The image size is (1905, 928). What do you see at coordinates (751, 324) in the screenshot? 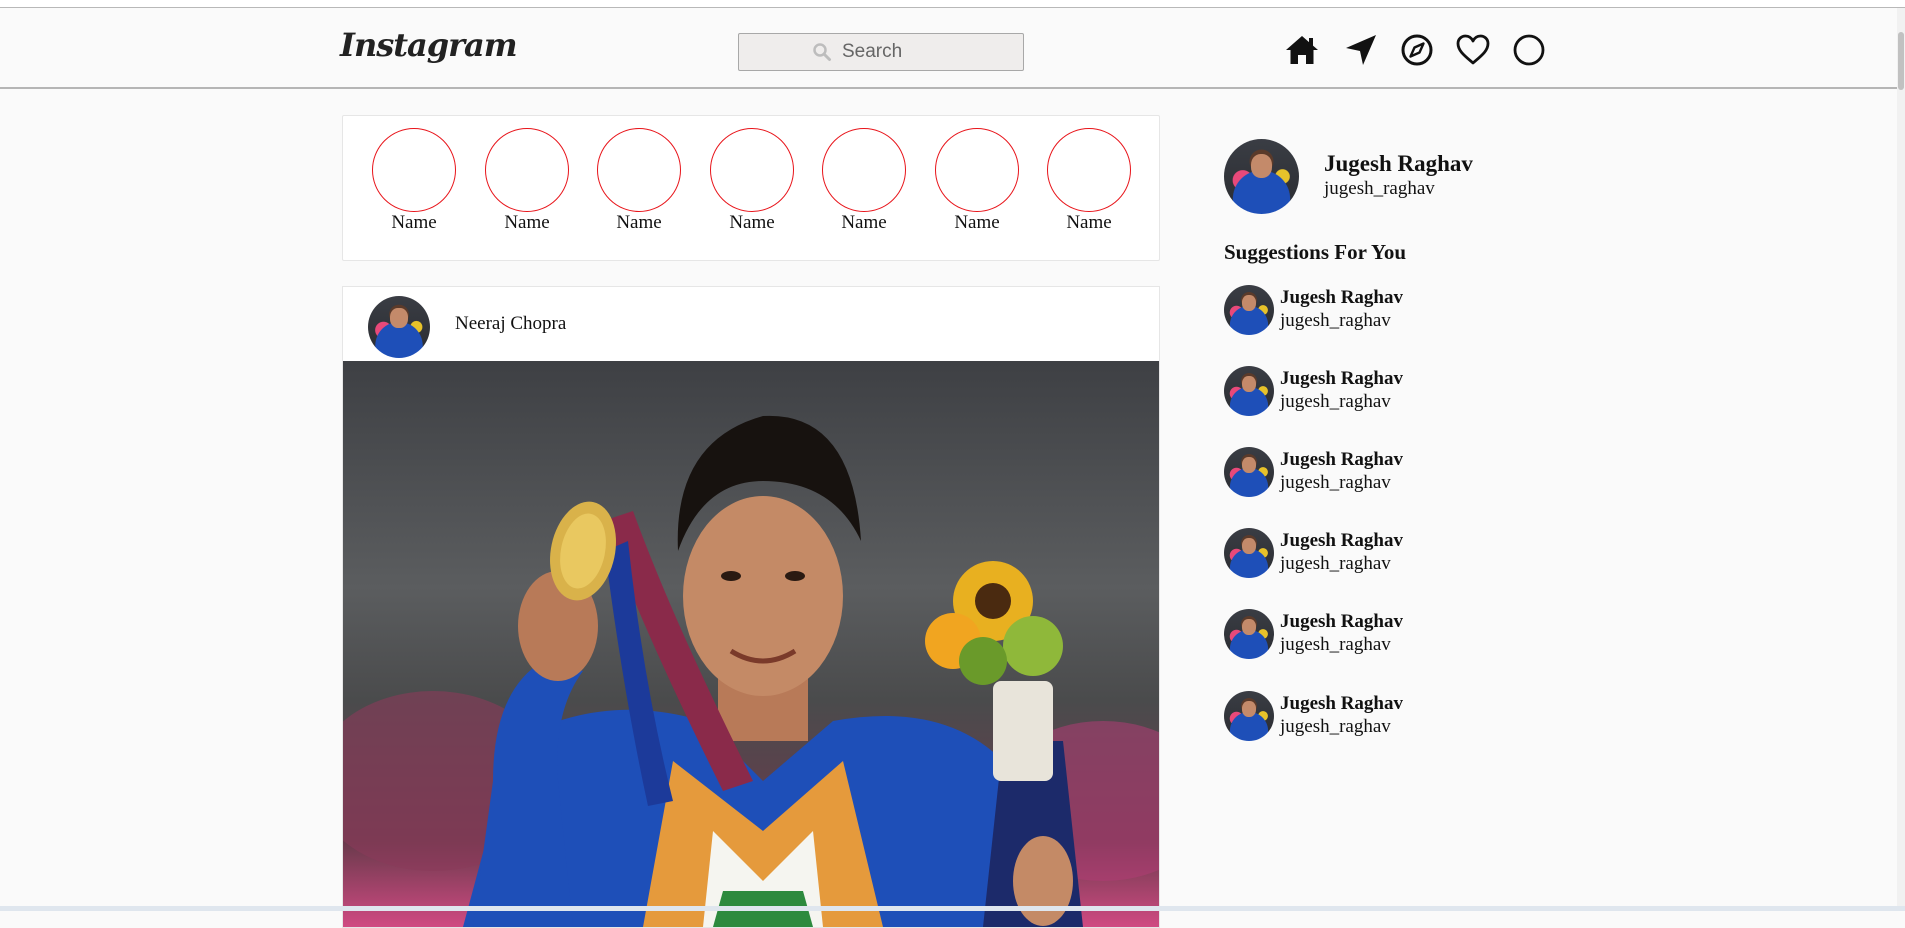
I see `post-header: Neeraj Chopra` at bounding box center [751, 324].